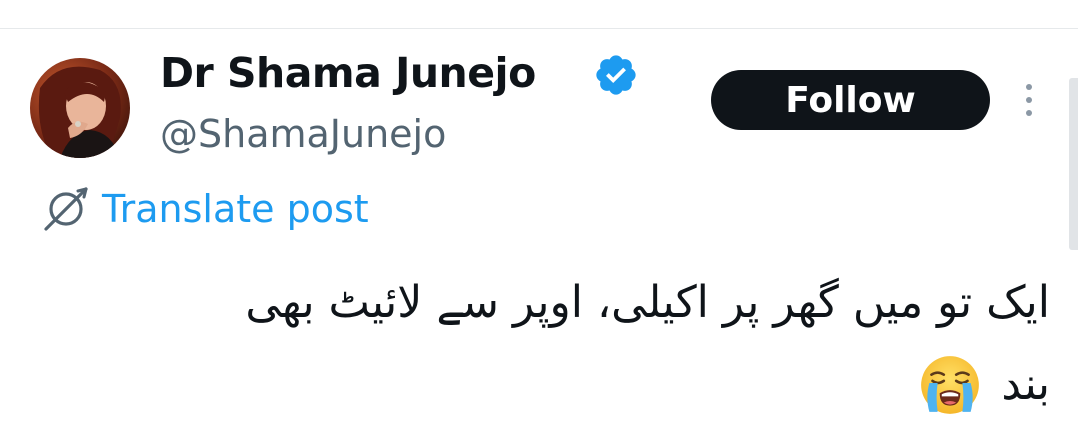  What do you see at coordinates (66, 209) in the screenshot?
I see `translate-icon` at bounding box center [66, 209].